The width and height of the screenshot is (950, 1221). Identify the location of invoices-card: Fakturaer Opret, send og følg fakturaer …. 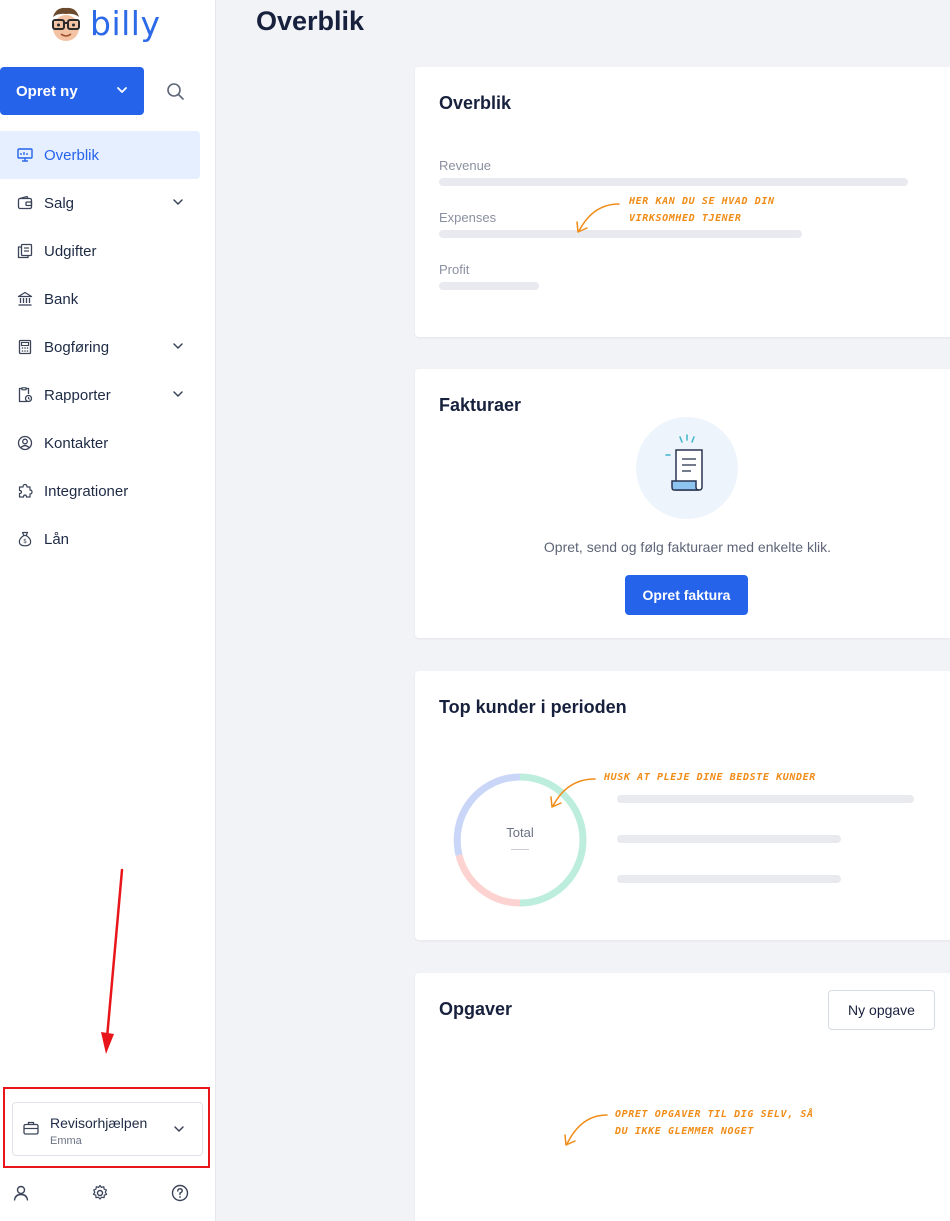
(682, 503).